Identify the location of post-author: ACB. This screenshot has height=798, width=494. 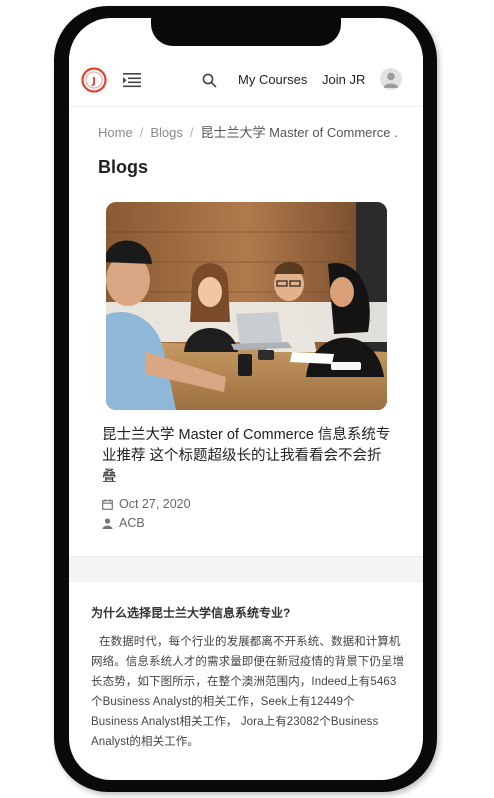
(123, 523).